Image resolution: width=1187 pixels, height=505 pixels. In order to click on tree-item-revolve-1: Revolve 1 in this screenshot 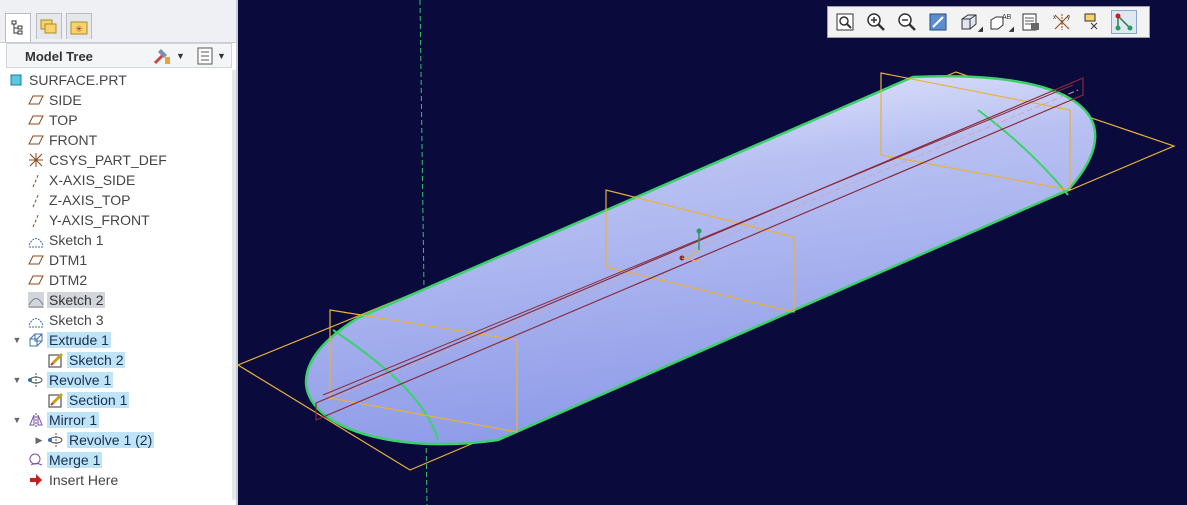, I will do `click(71, 380)`.